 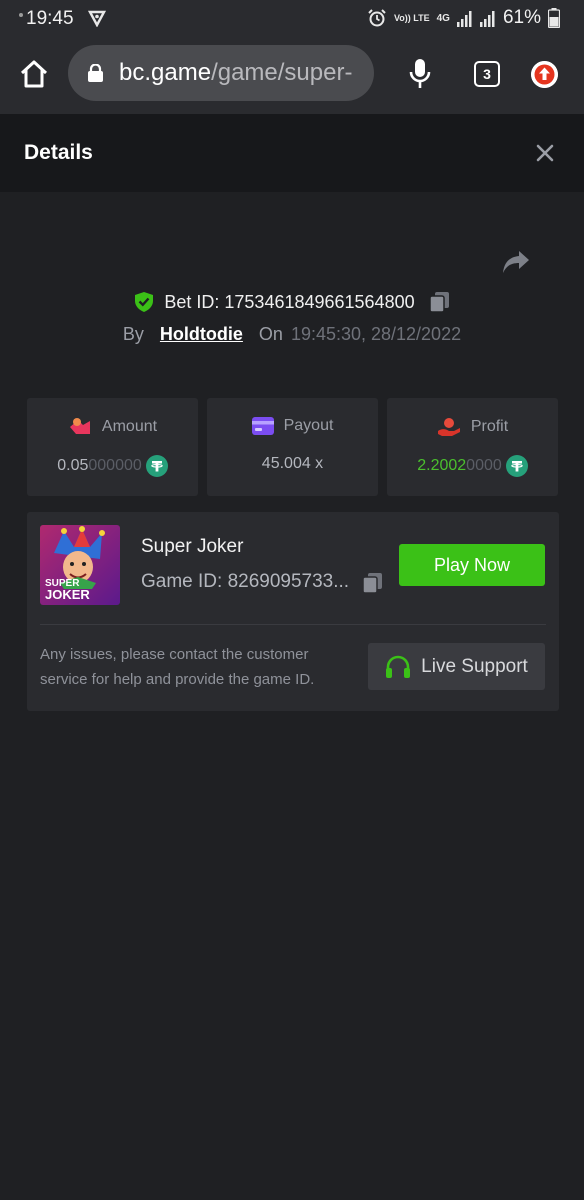 I want to click on game-logo-line-2: JOKER, so click(x=67, y=594).